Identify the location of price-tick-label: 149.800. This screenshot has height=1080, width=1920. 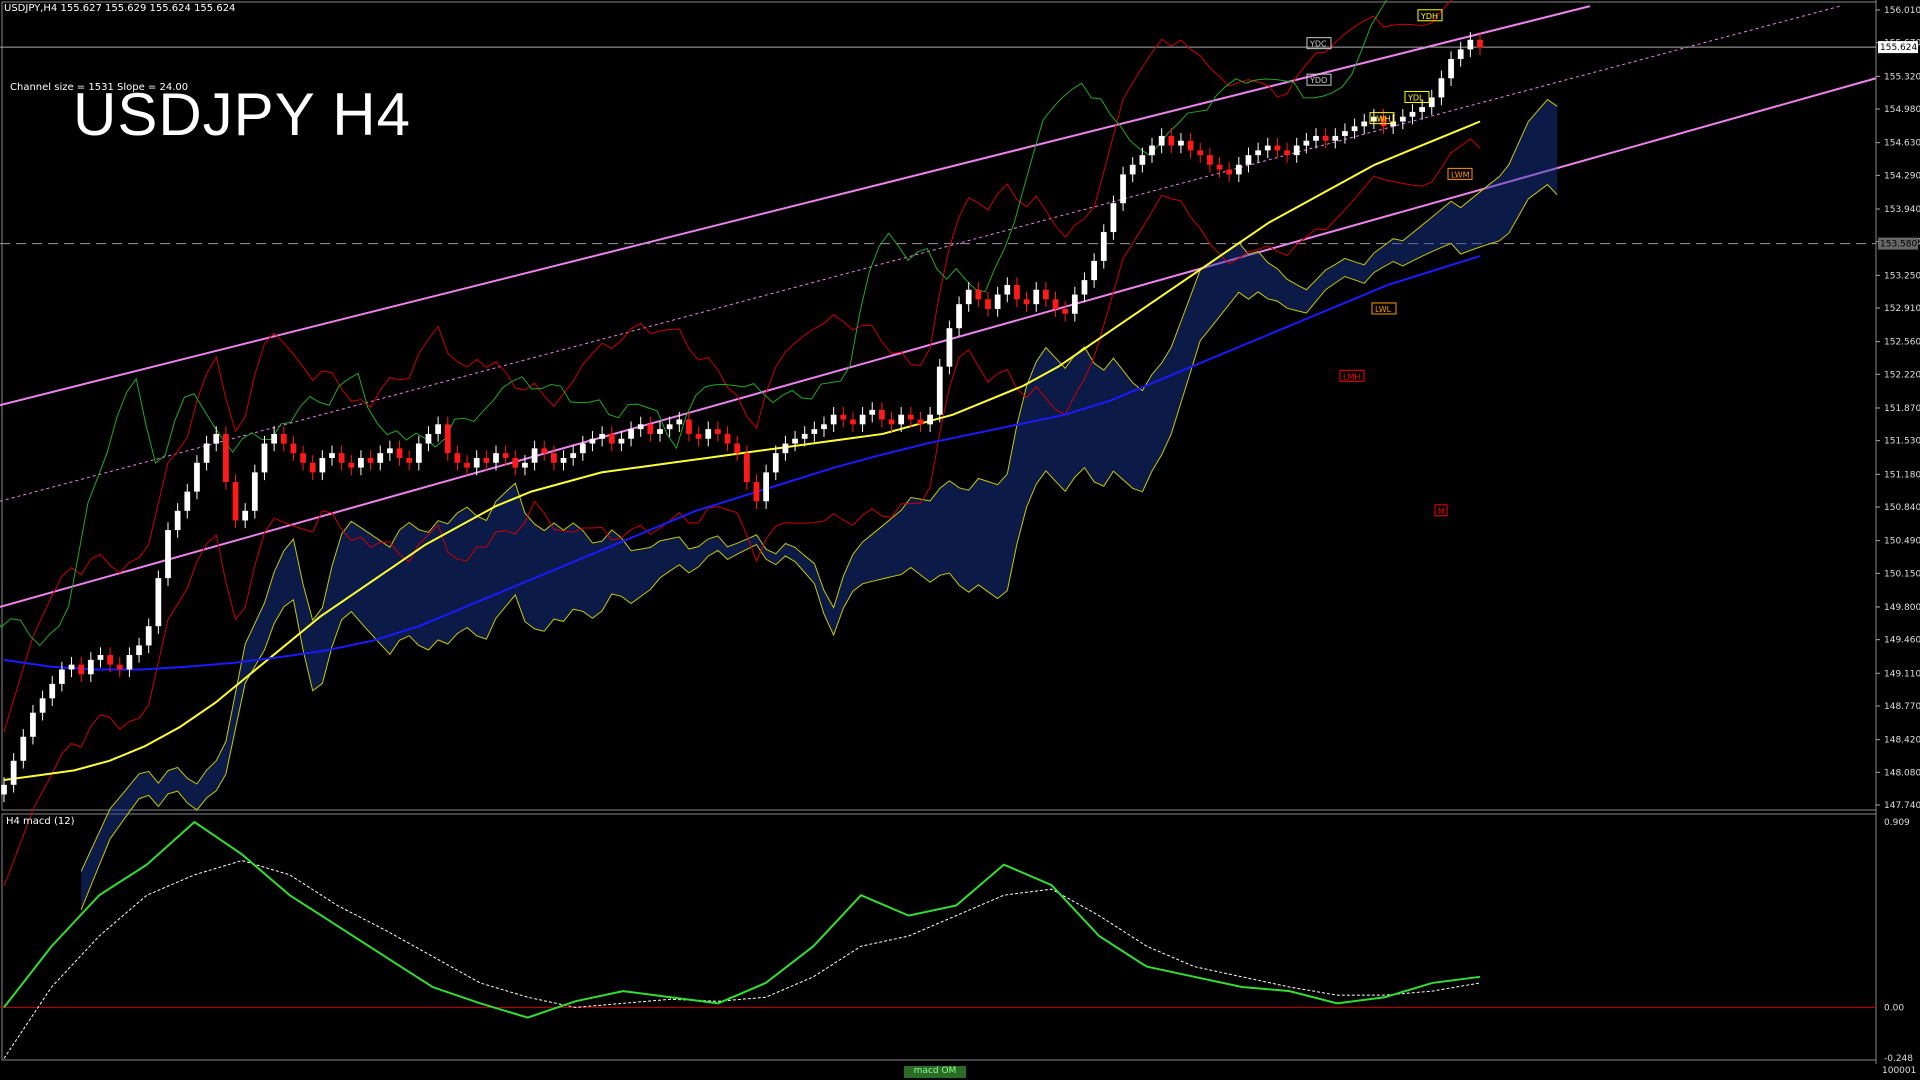
(1902, 608).